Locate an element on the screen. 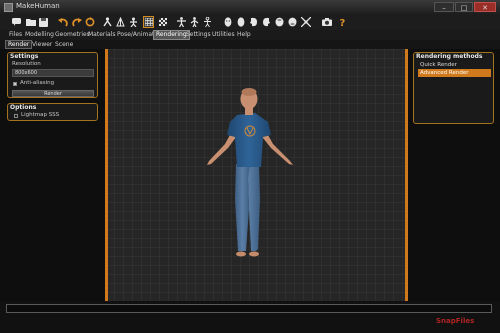  list-item-quick-render: Quick Render is located at coordinates (454, 65).